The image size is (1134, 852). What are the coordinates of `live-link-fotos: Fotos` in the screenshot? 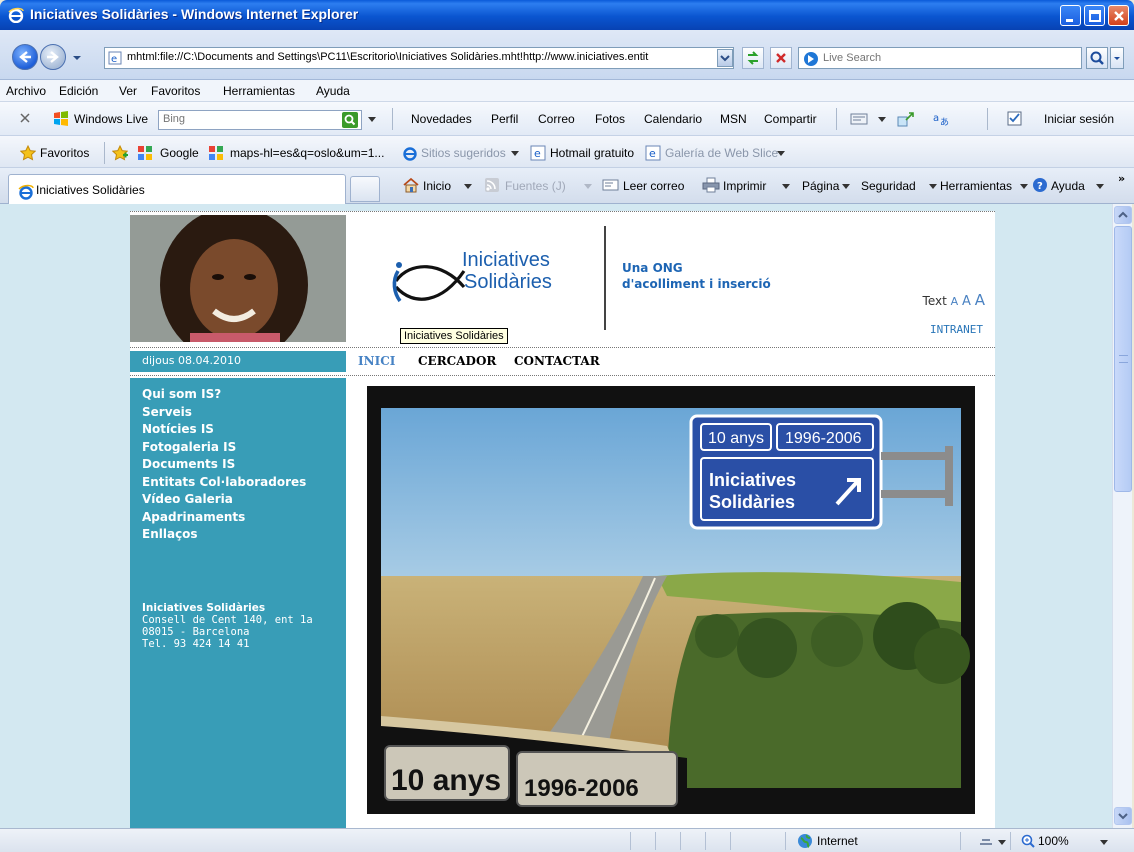 It's located at (610, 119).